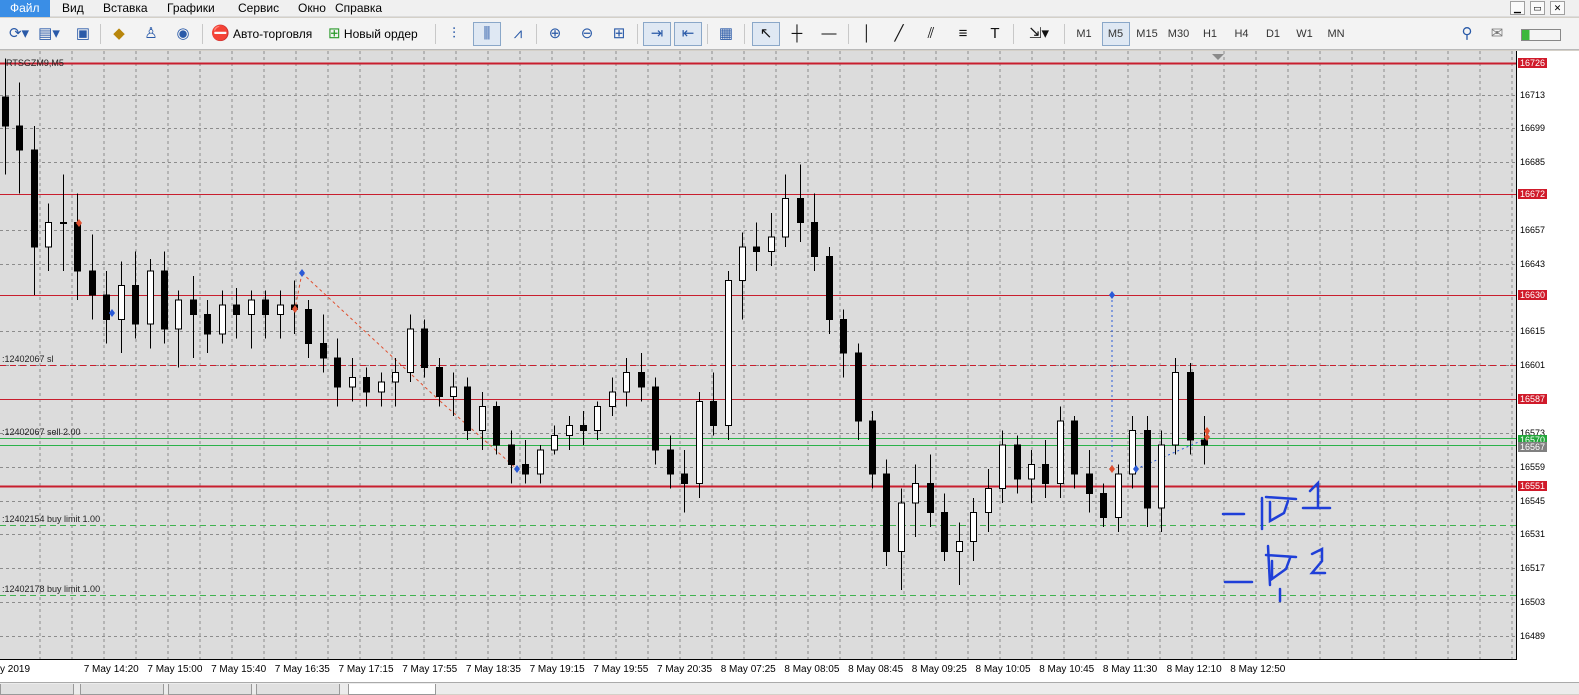 Image resolution: width=1579 pixels, height=695 pixels. Describe the element at coordinates (83, 34) in the screenshot. I see `market-watch-button: ▣` at that location.